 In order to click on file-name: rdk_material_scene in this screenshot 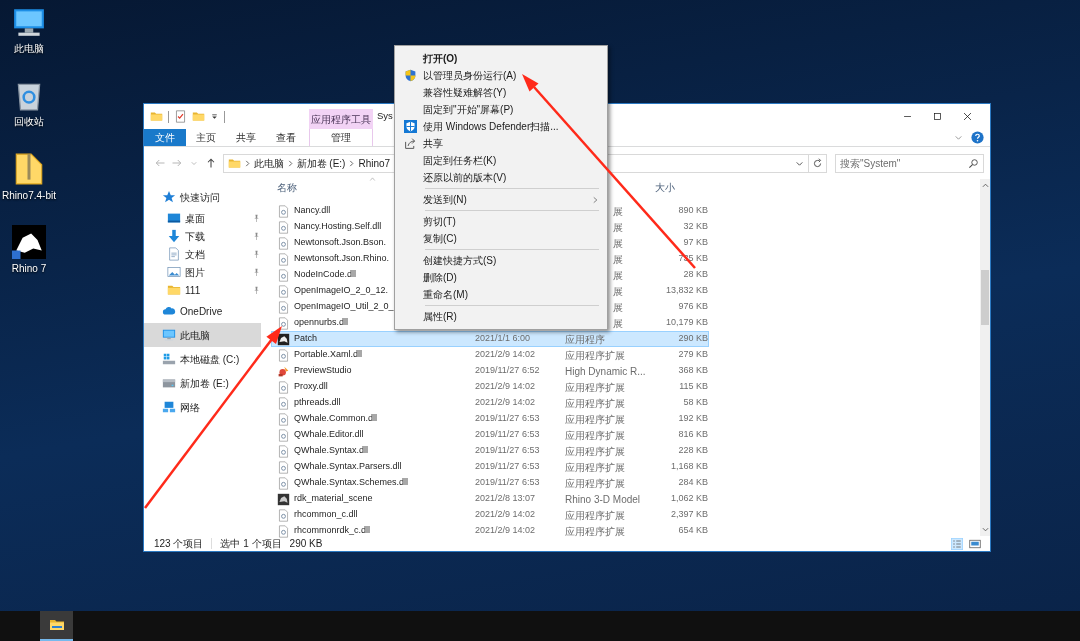, I will do `click(333, 499)`.